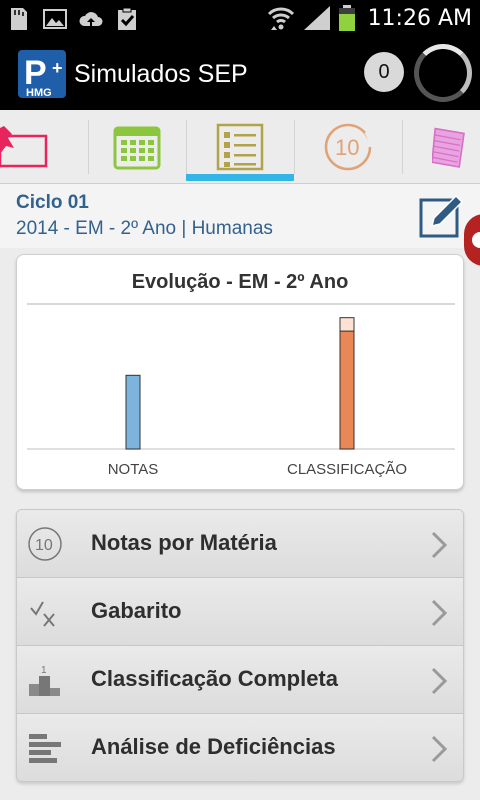 The width and height of the screenshot is (480, 800). I want to click on checklist-tab, so click(240, 147).